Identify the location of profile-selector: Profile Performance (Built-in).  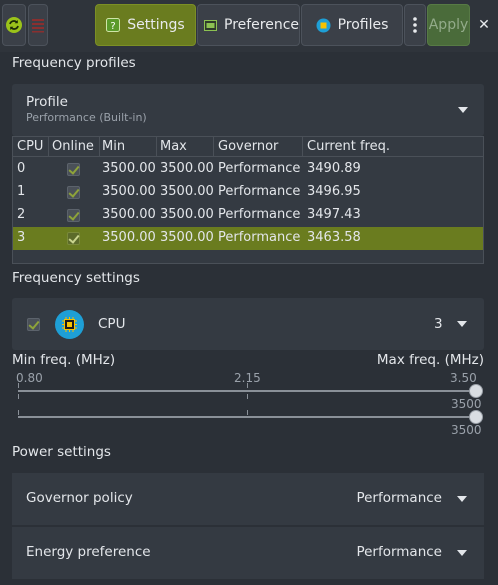
(248, 110).